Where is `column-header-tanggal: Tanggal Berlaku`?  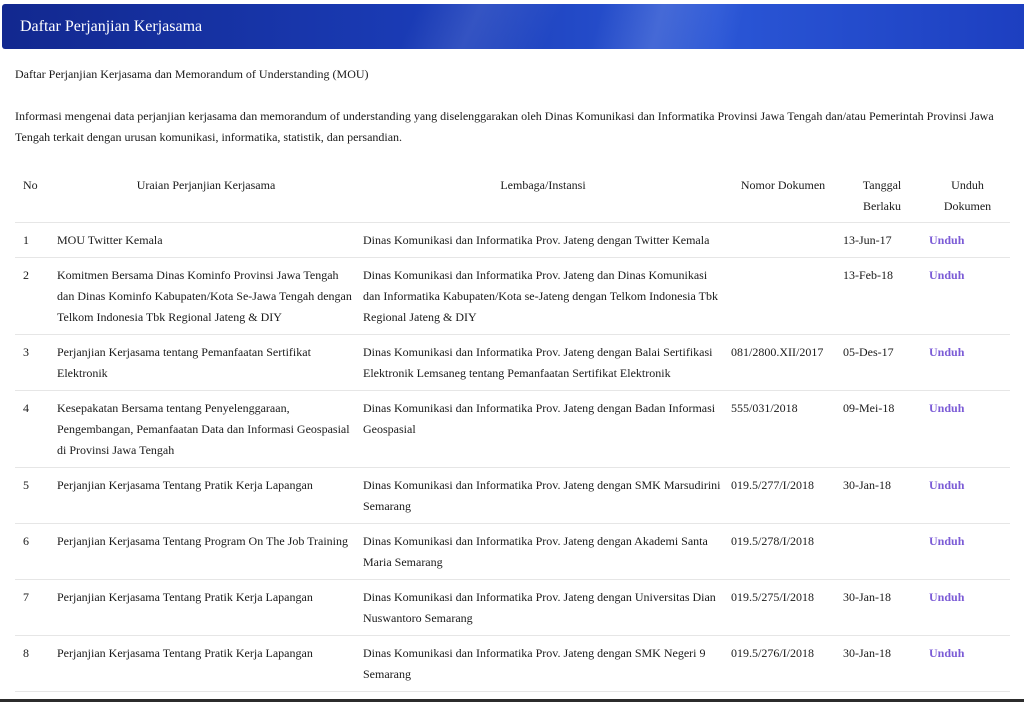 column-header-tanggal: Tanggal Berlaku is located at coordinates (882, 195).